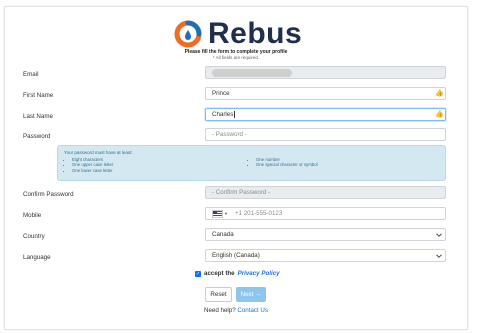  I want to click on privacy-consent: ✓ accept the Privacy Policy, so click(237, 273).